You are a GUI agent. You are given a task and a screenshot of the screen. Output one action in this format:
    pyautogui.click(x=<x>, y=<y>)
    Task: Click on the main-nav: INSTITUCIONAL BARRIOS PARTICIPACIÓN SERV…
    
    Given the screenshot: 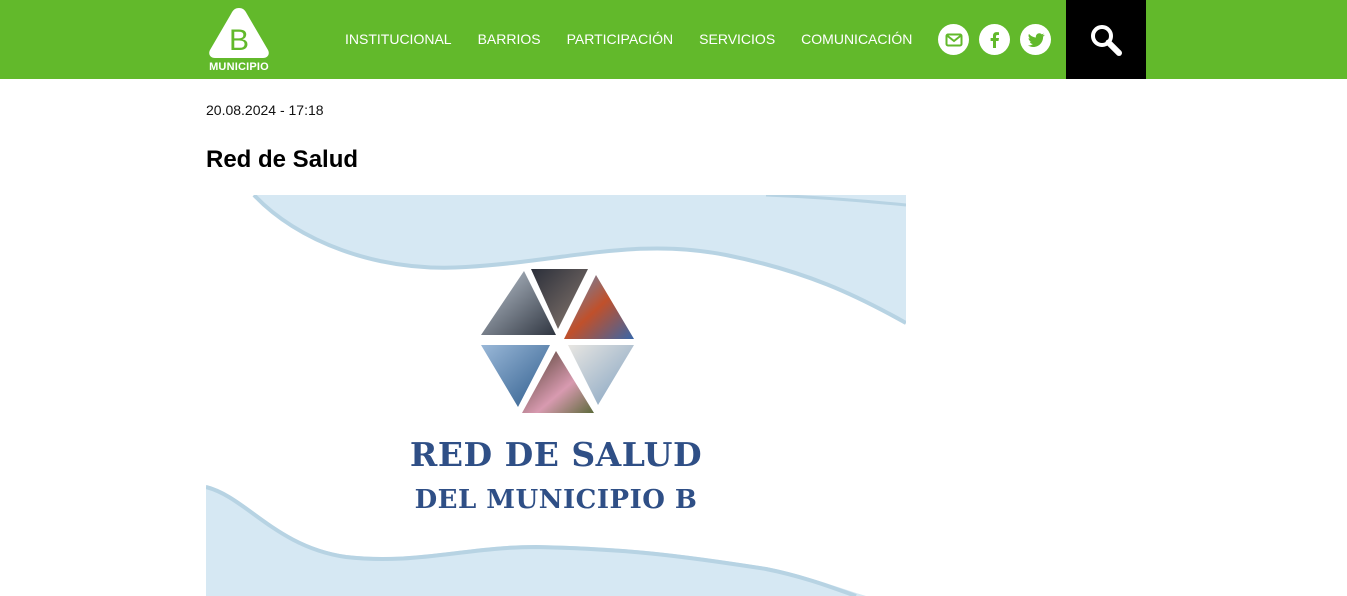 What is the action you would take?
    pyautogui.click(x=641, y=41)
    